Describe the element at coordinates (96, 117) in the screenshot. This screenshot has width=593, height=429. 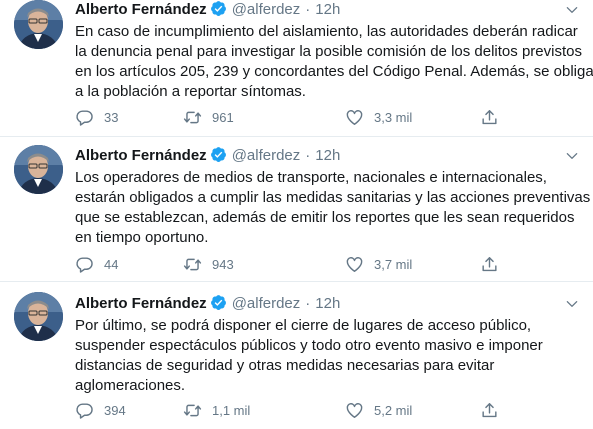
I see `reply-button: 33` at that location.